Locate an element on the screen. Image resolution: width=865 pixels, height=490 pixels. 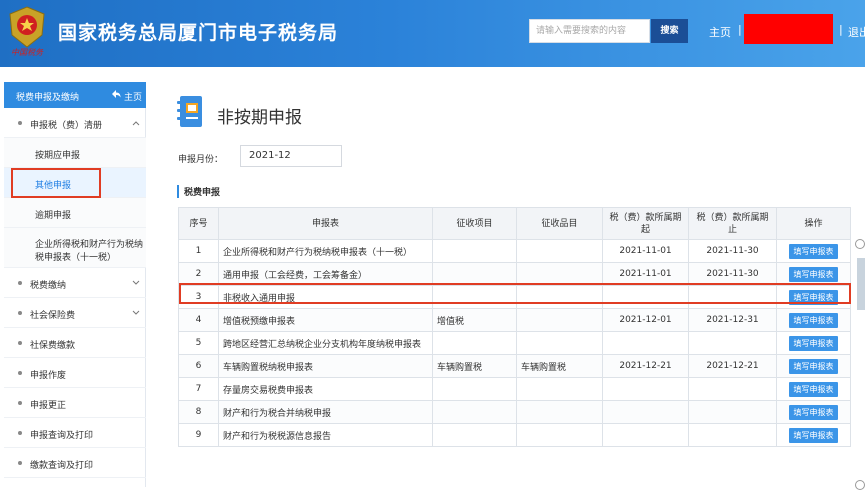
sidebar-home-link: 主页 is located at coordinates (133, 96).